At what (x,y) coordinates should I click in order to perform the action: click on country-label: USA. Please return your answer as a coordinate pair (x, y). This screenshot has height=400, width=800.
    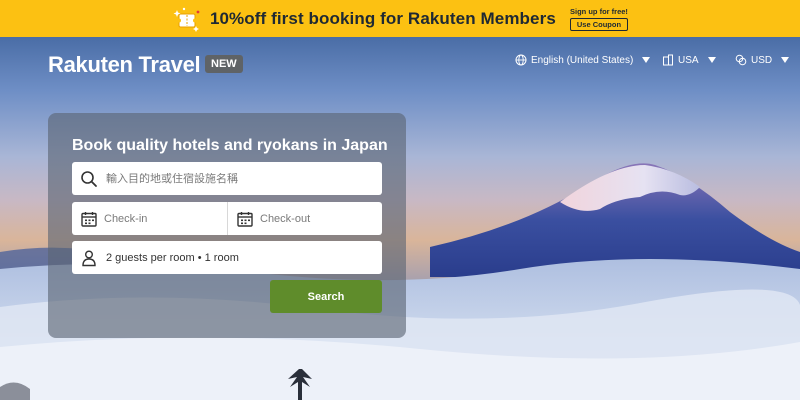
    Looking at the image, I should click on (688, 60).